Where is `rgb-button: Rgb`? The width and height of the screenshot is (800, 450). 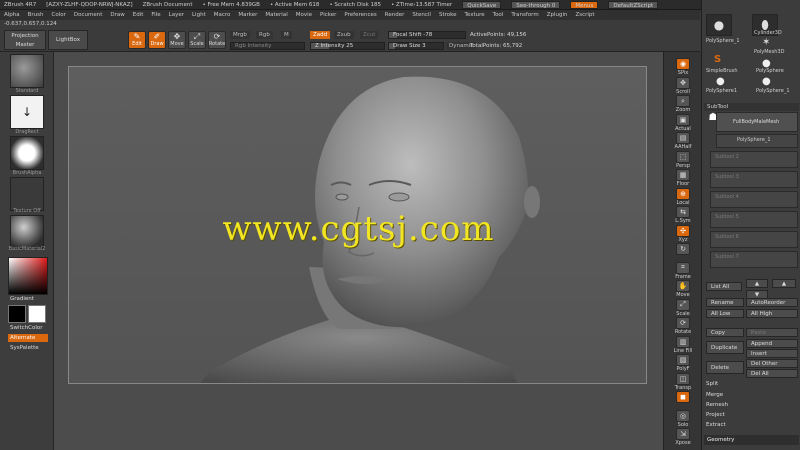 rgb-button: Rgb is located at coordinates (264, 35).